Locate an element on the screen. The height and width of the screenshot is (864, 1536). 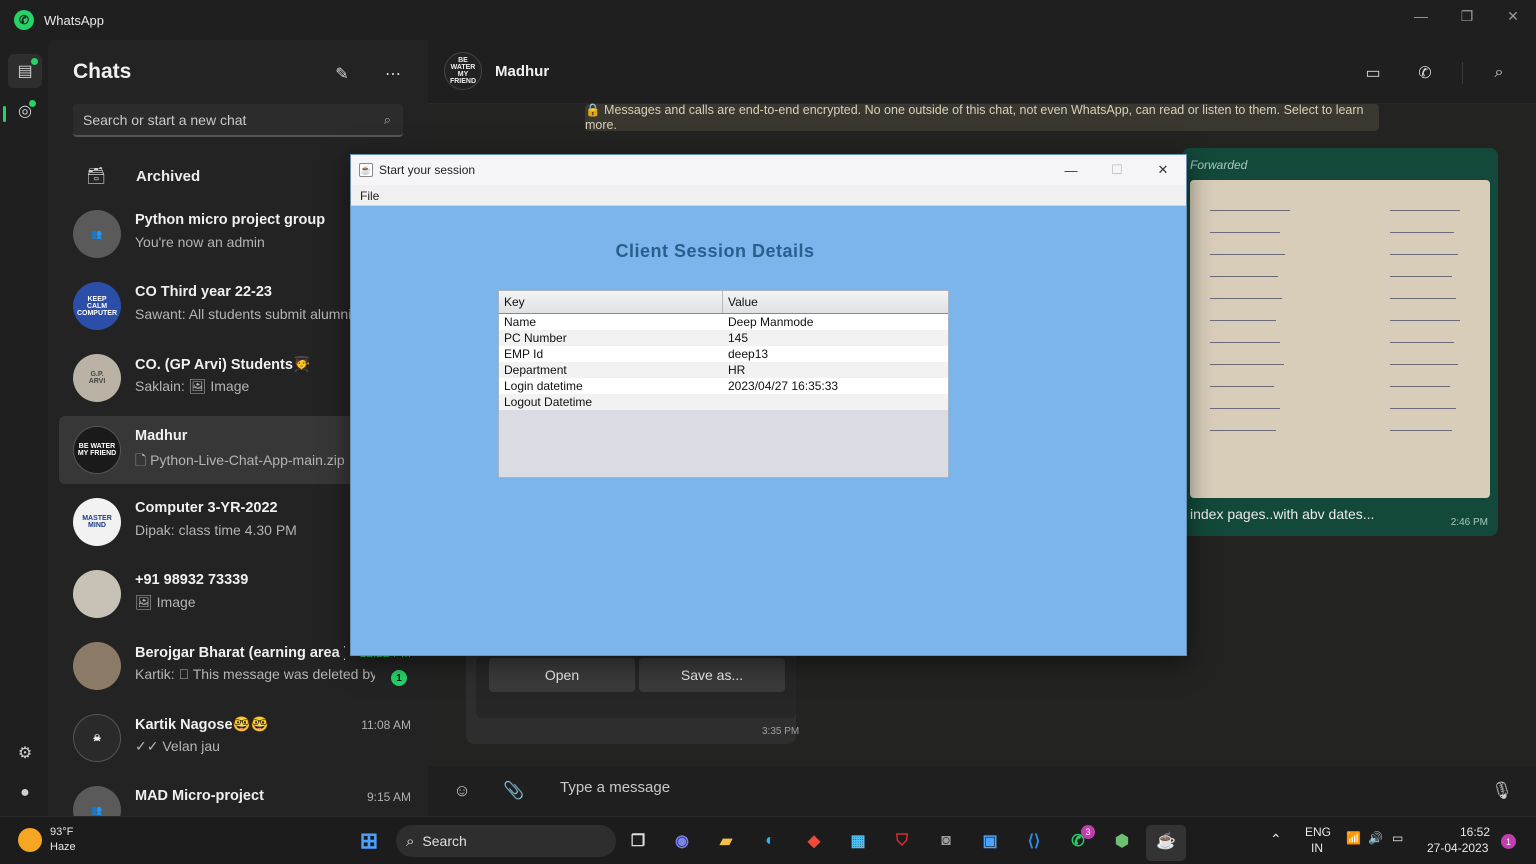
chat-search-input is located at coordinates (223, 119).